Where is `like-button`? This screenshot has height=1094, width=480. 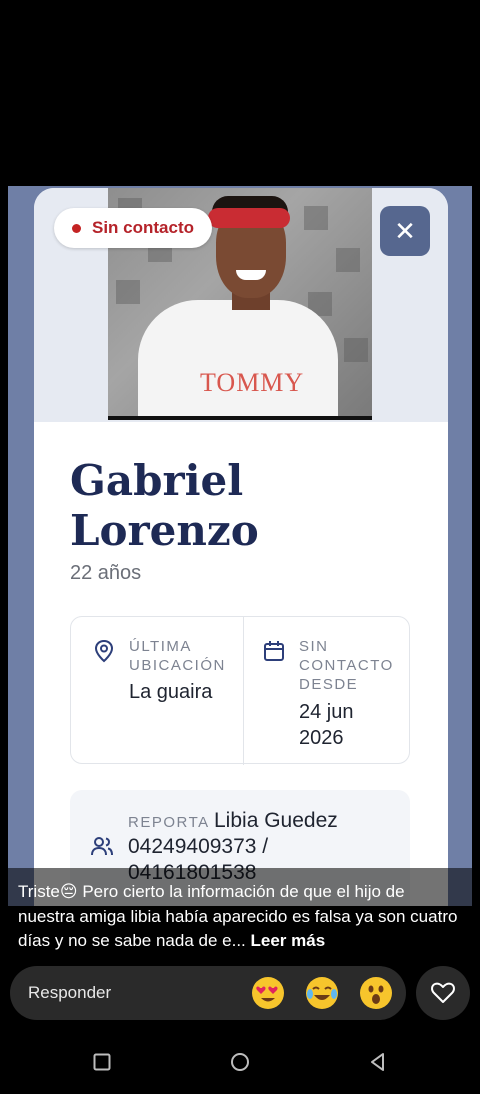
like-button is located at coordinates (443, 993).